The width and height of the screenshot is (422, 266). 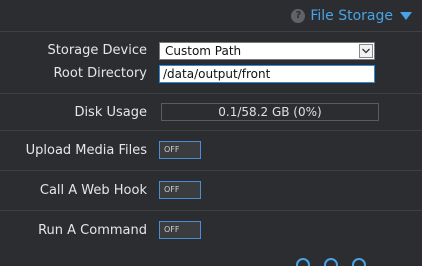 I want to click on run-command-toggle: OFF, so click(x=180, y=230).